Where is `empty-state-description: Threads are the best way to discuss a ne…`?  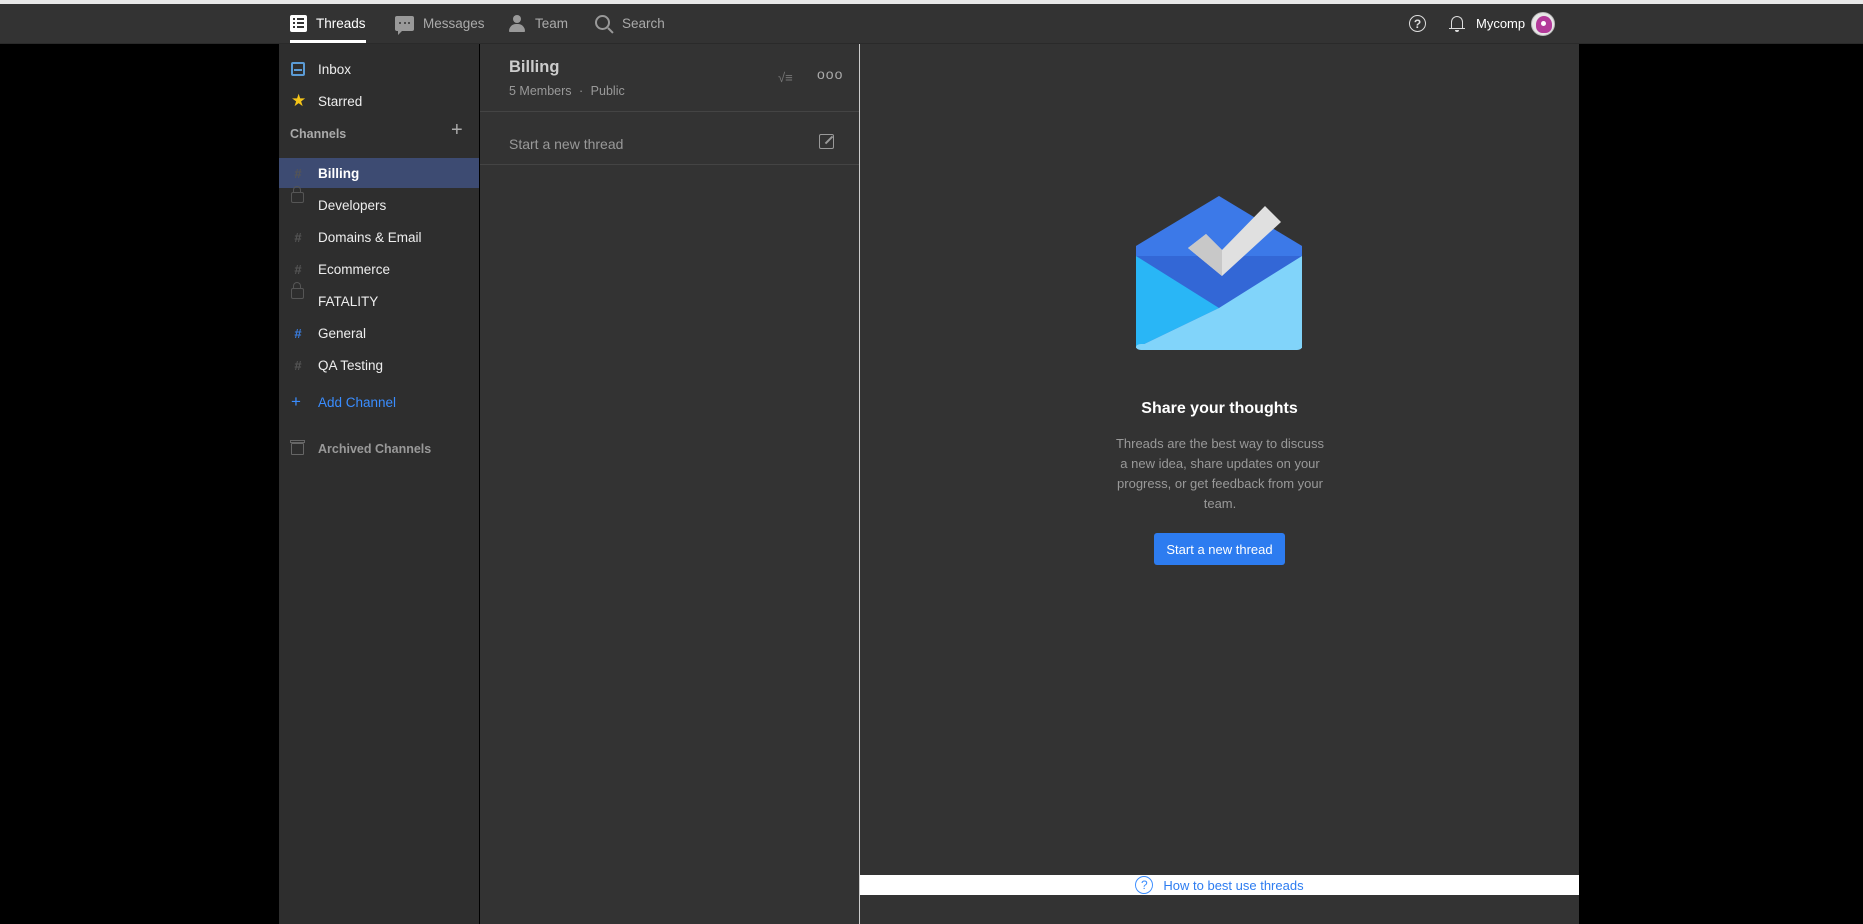
empty-state-description: Threads are the best way to discuss a ne… is located at coordinates (1220, 473).